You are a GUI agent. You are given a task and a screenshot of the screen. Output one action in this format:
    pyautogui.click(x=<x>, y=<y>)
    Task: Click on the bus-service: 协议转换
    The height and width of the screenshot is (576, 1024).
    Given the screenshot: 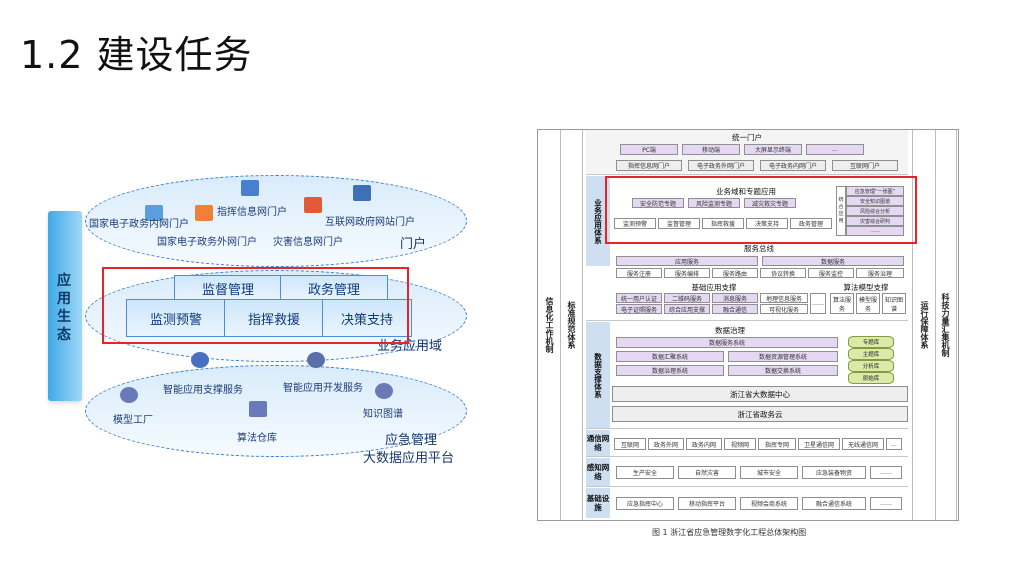 What is the action you would take?
    pyautogui.click(x=783, y=273)
    